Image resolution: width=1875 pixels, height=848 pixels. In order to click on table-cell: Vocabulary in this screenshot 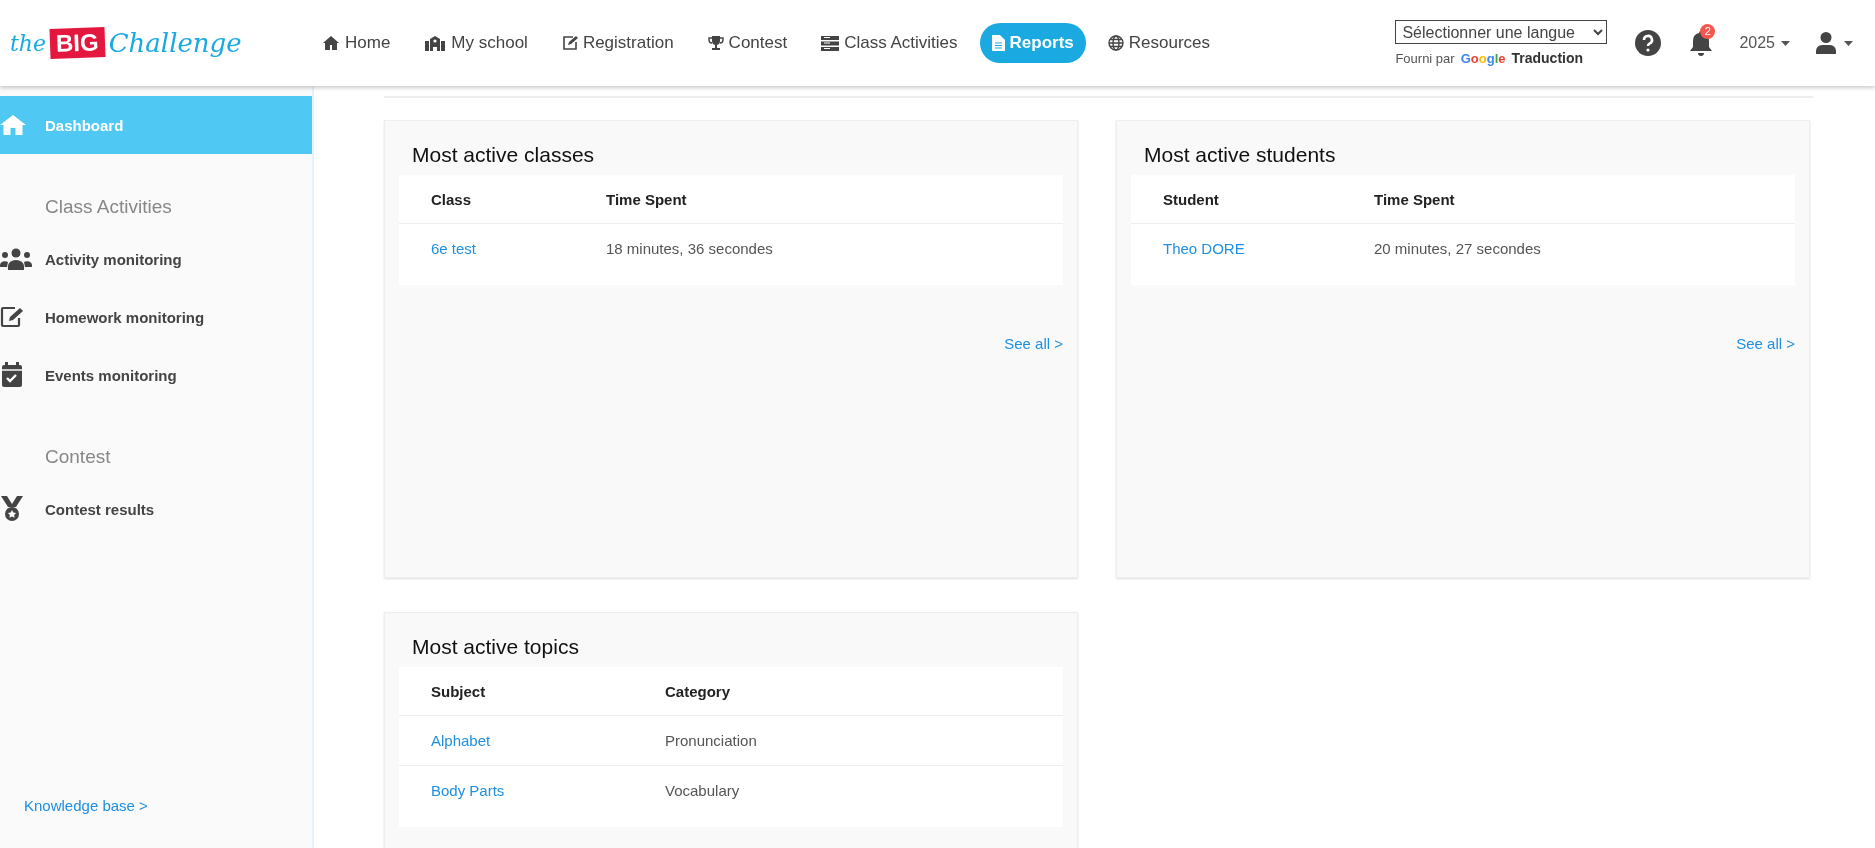, I will do `click(864, 793)`.